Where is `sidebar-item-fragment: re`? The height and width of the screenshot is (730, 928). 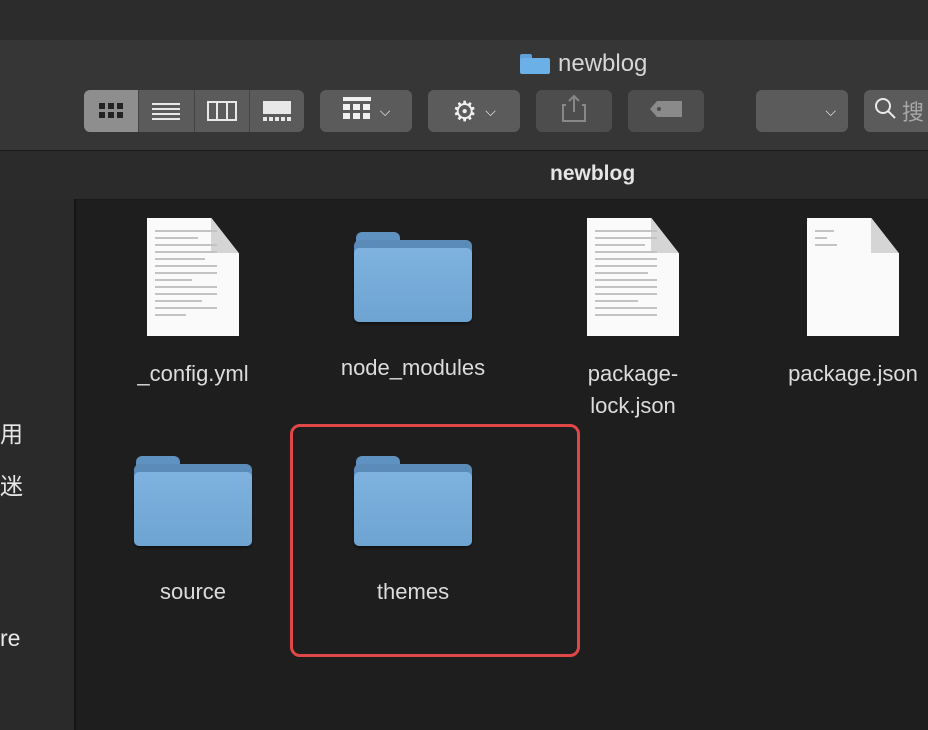
sidebar-item-fragment: re is located at coordinates (10, 638).